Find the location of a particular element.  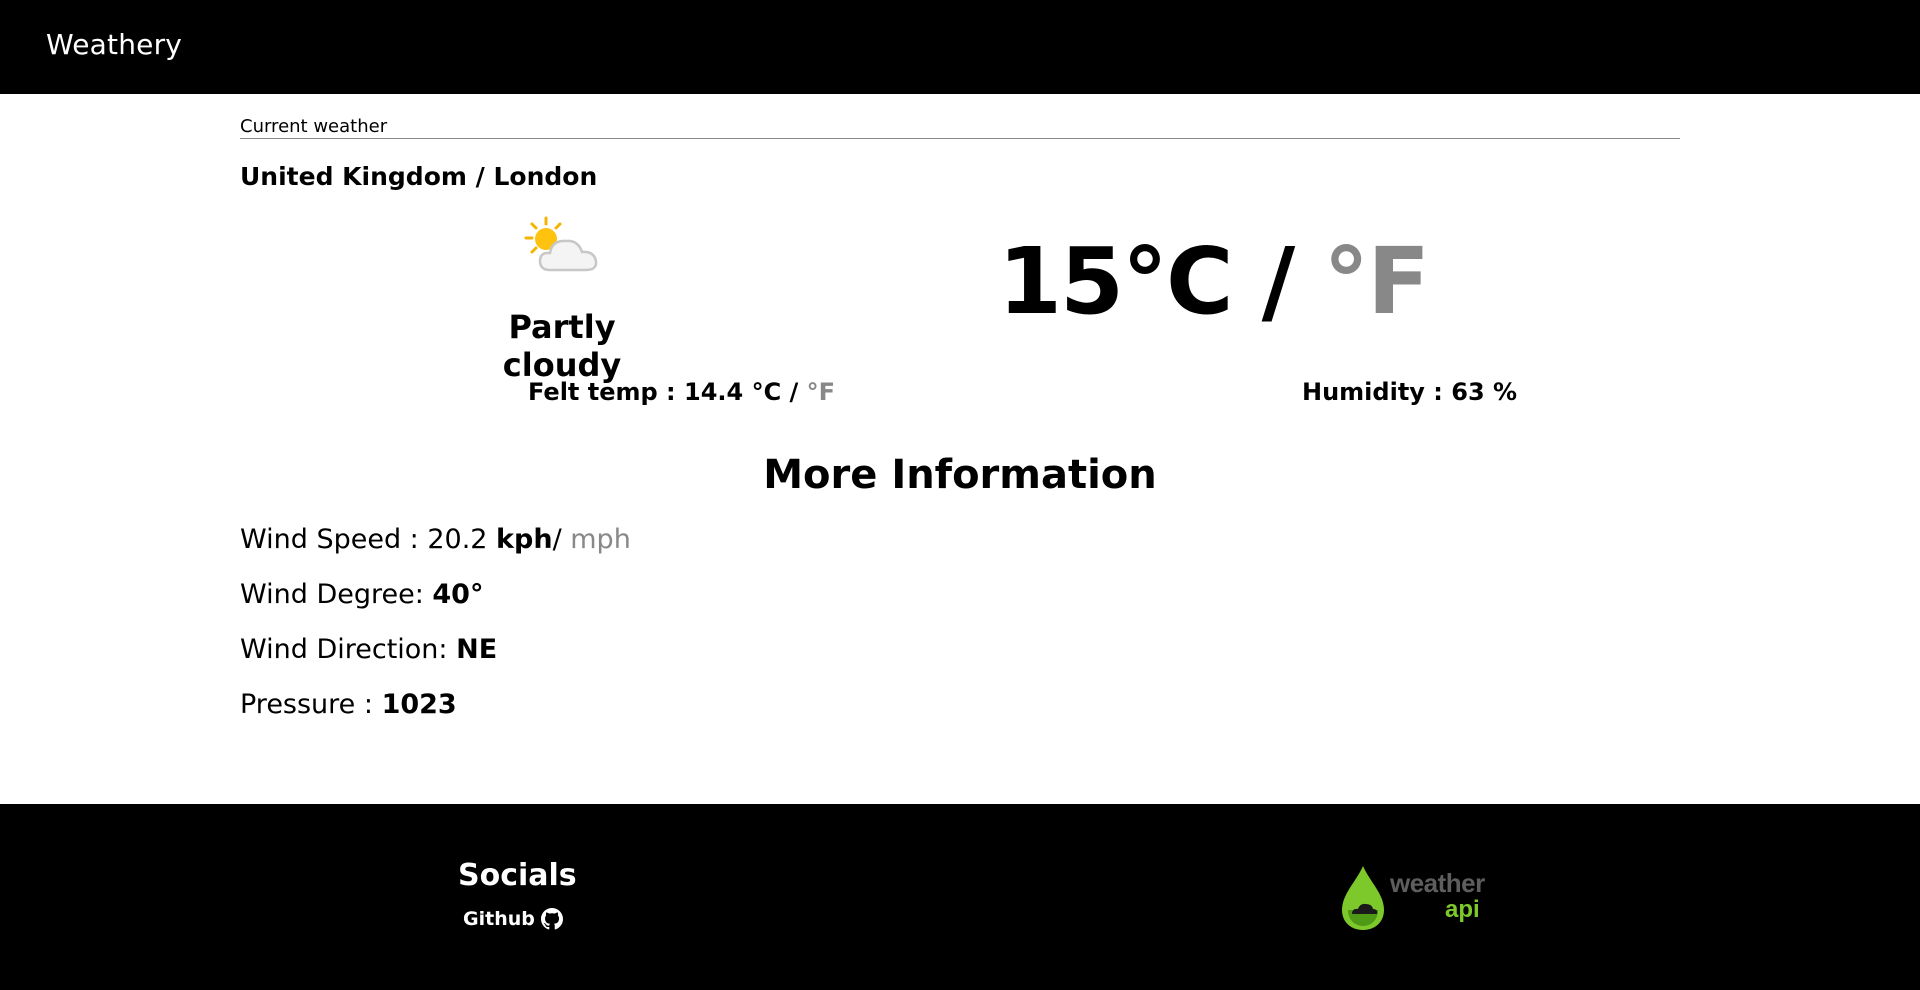

wind-speed-row: Wind Speed : 20.2 kph/ mph is located at coordinates (435, 539).